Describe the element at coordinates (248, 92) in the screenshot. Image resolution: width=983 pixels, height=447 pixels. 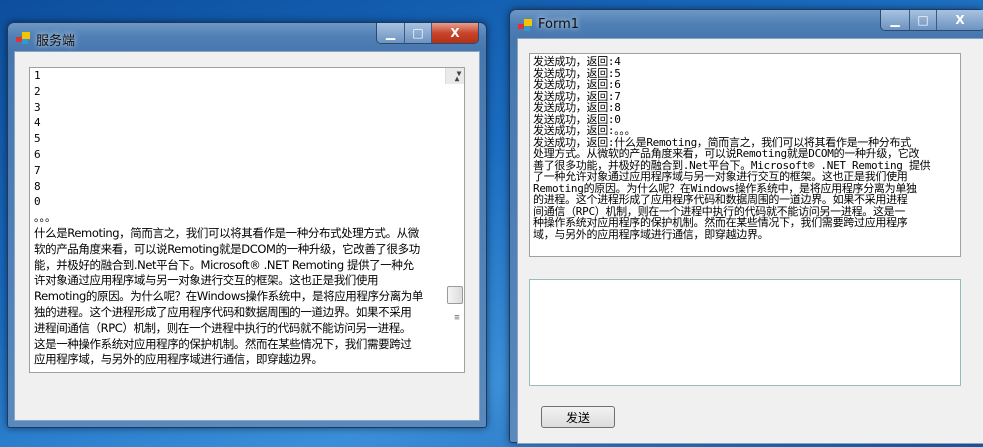
I see `list-item: 2` at that location.